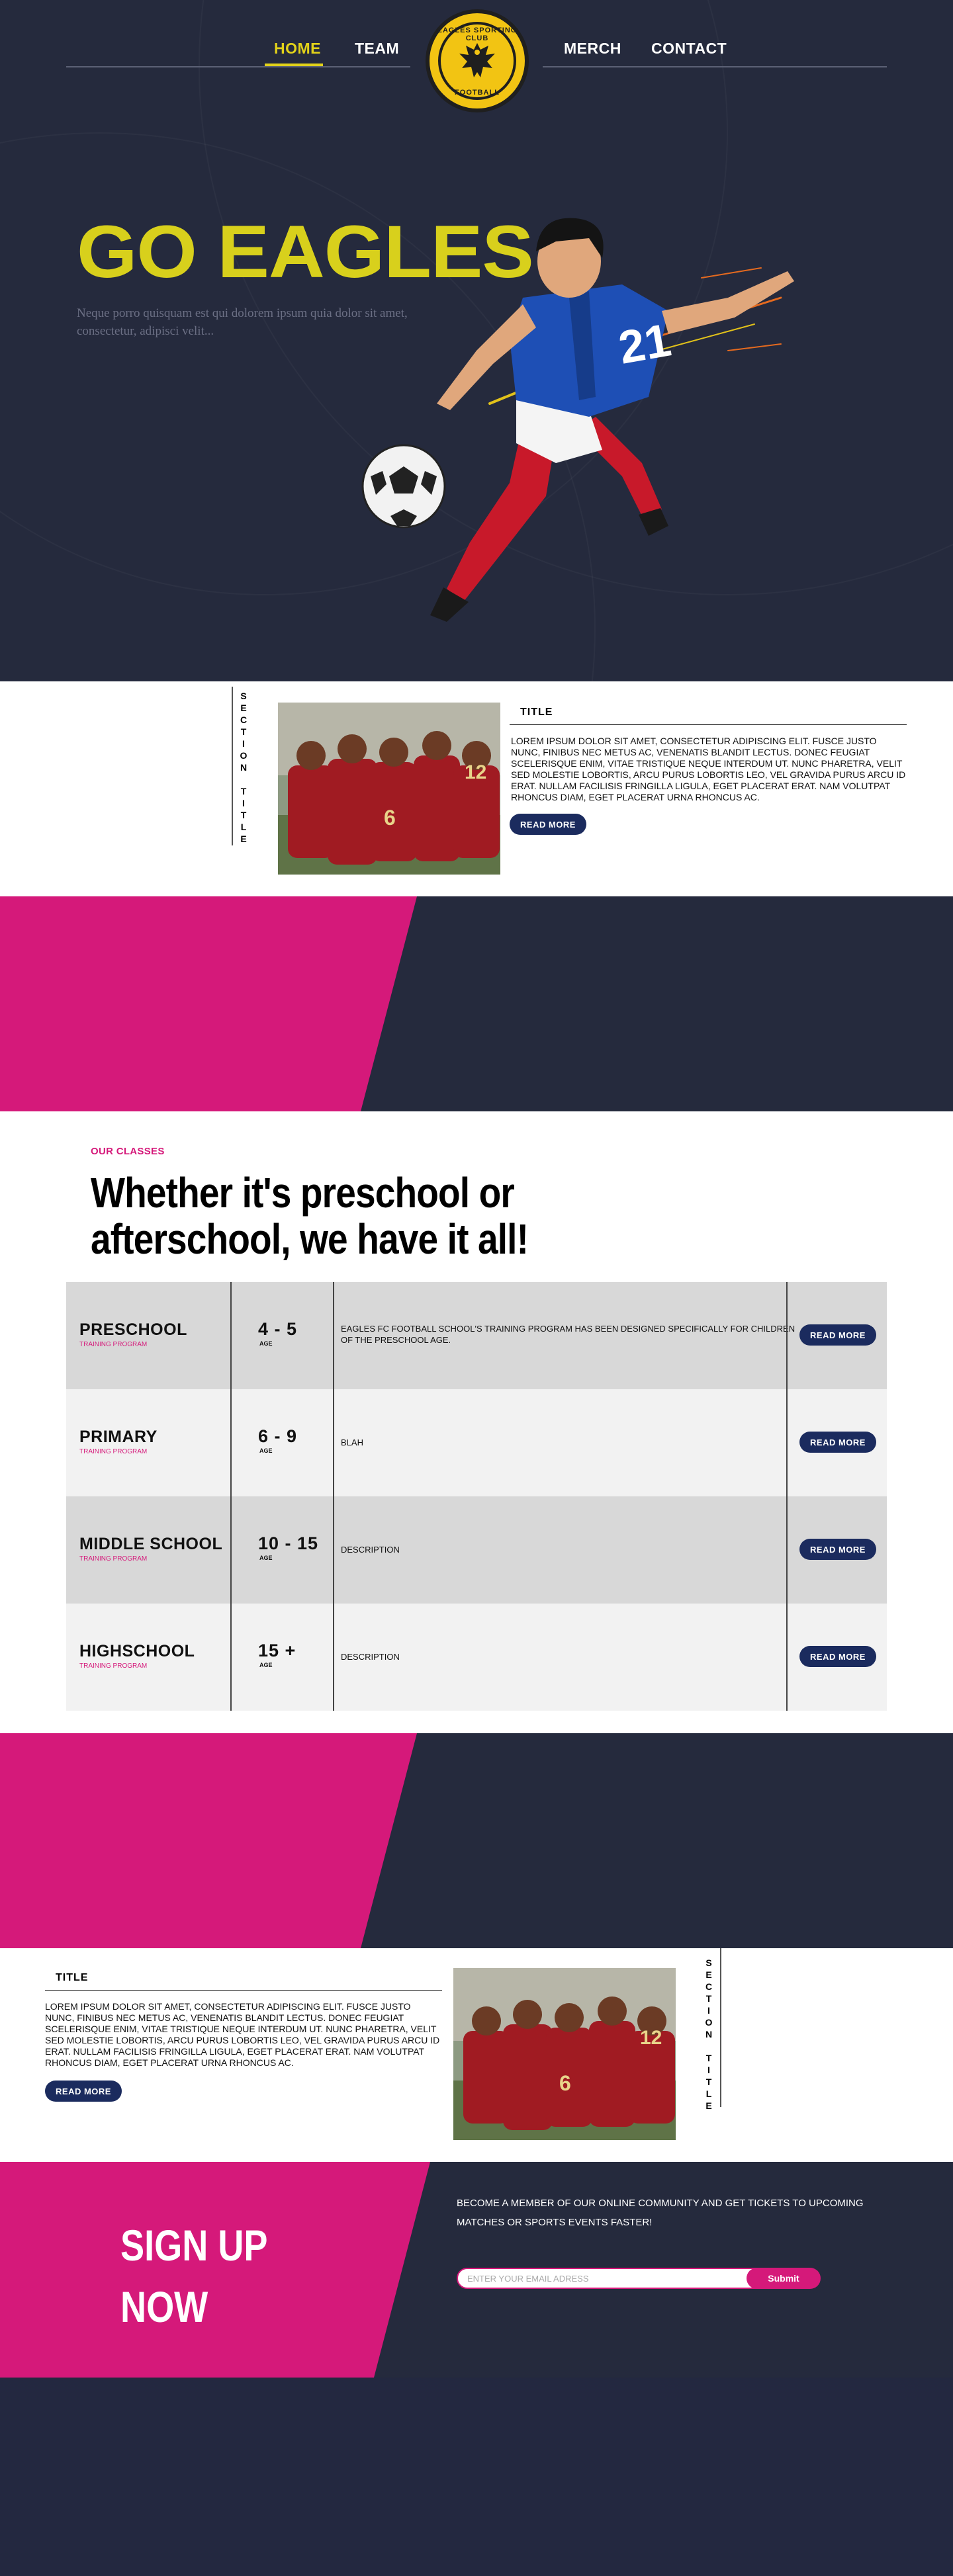 Image resolution: width=953 pixels, height=2576 pixels. Describe the element at coordinates (133, 1329) in the screenshot. I see `class-name: PRESCHOOL` at that location.